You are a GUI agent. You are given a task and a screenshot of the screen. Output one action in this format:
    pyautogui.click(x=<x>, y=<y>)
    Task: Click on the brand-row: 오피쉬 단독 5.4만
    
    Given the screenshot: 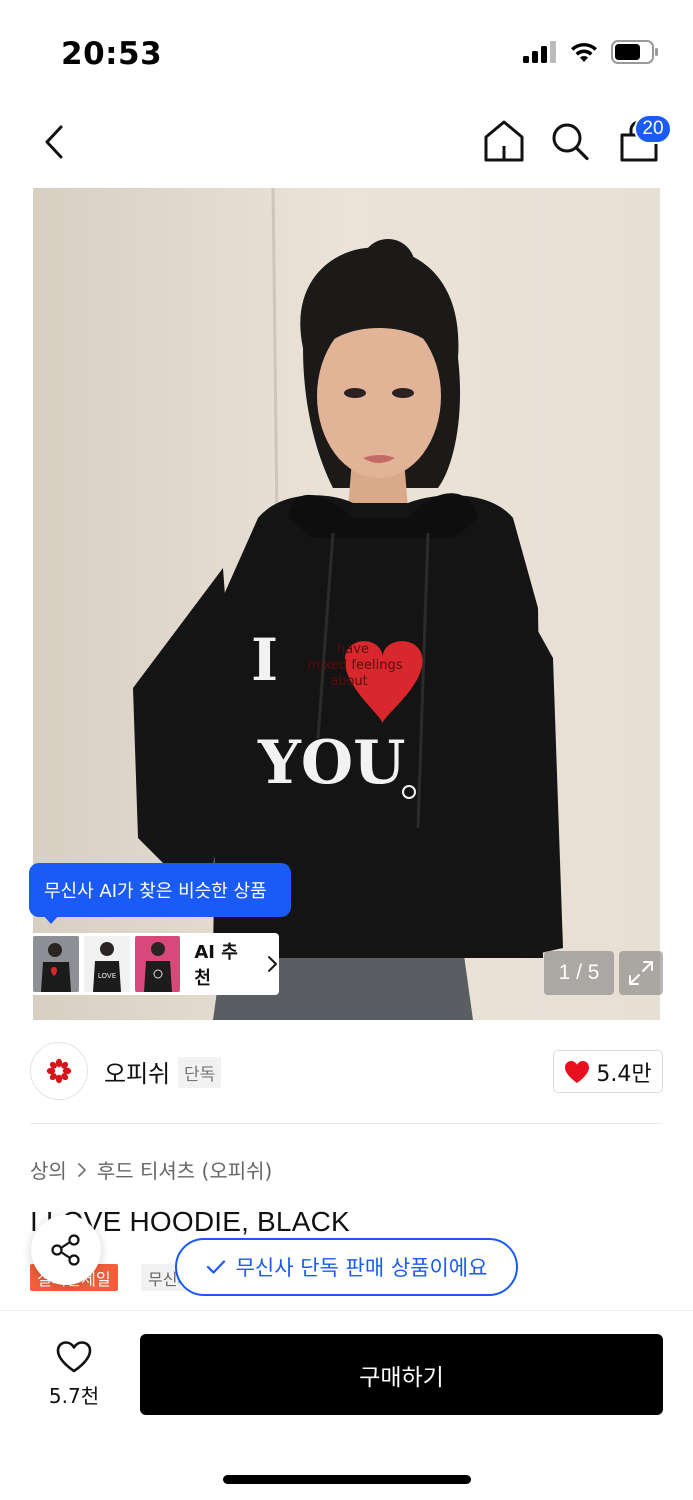 What is the action you would take?
    pyautogui.click(x=346, y=1072)
    